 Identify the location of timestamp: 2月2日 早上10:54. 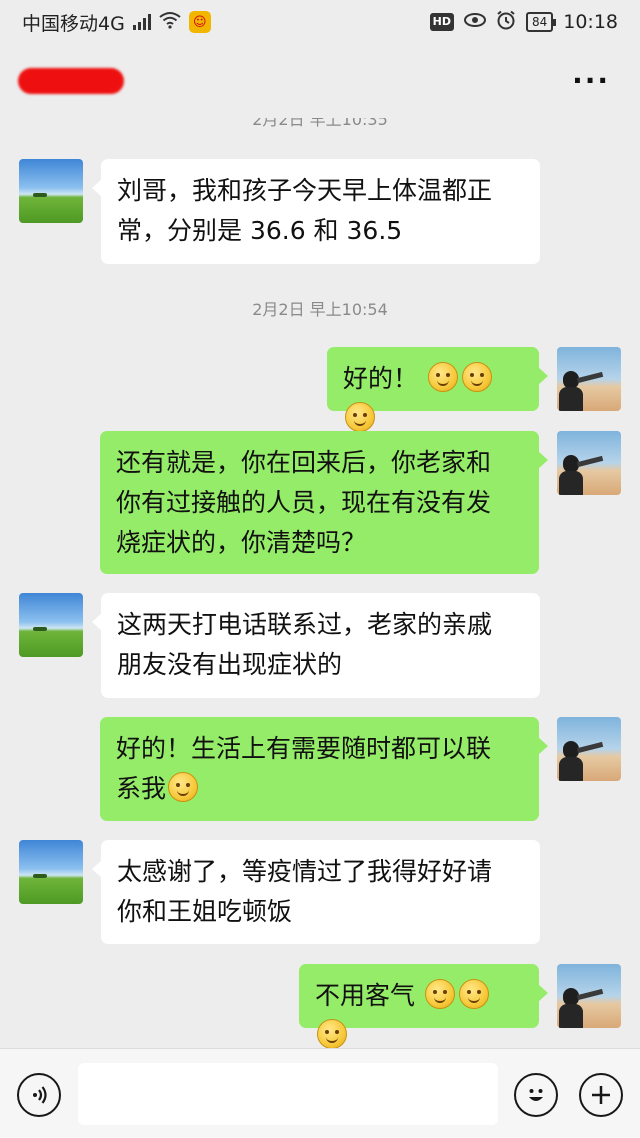
(320, 309).